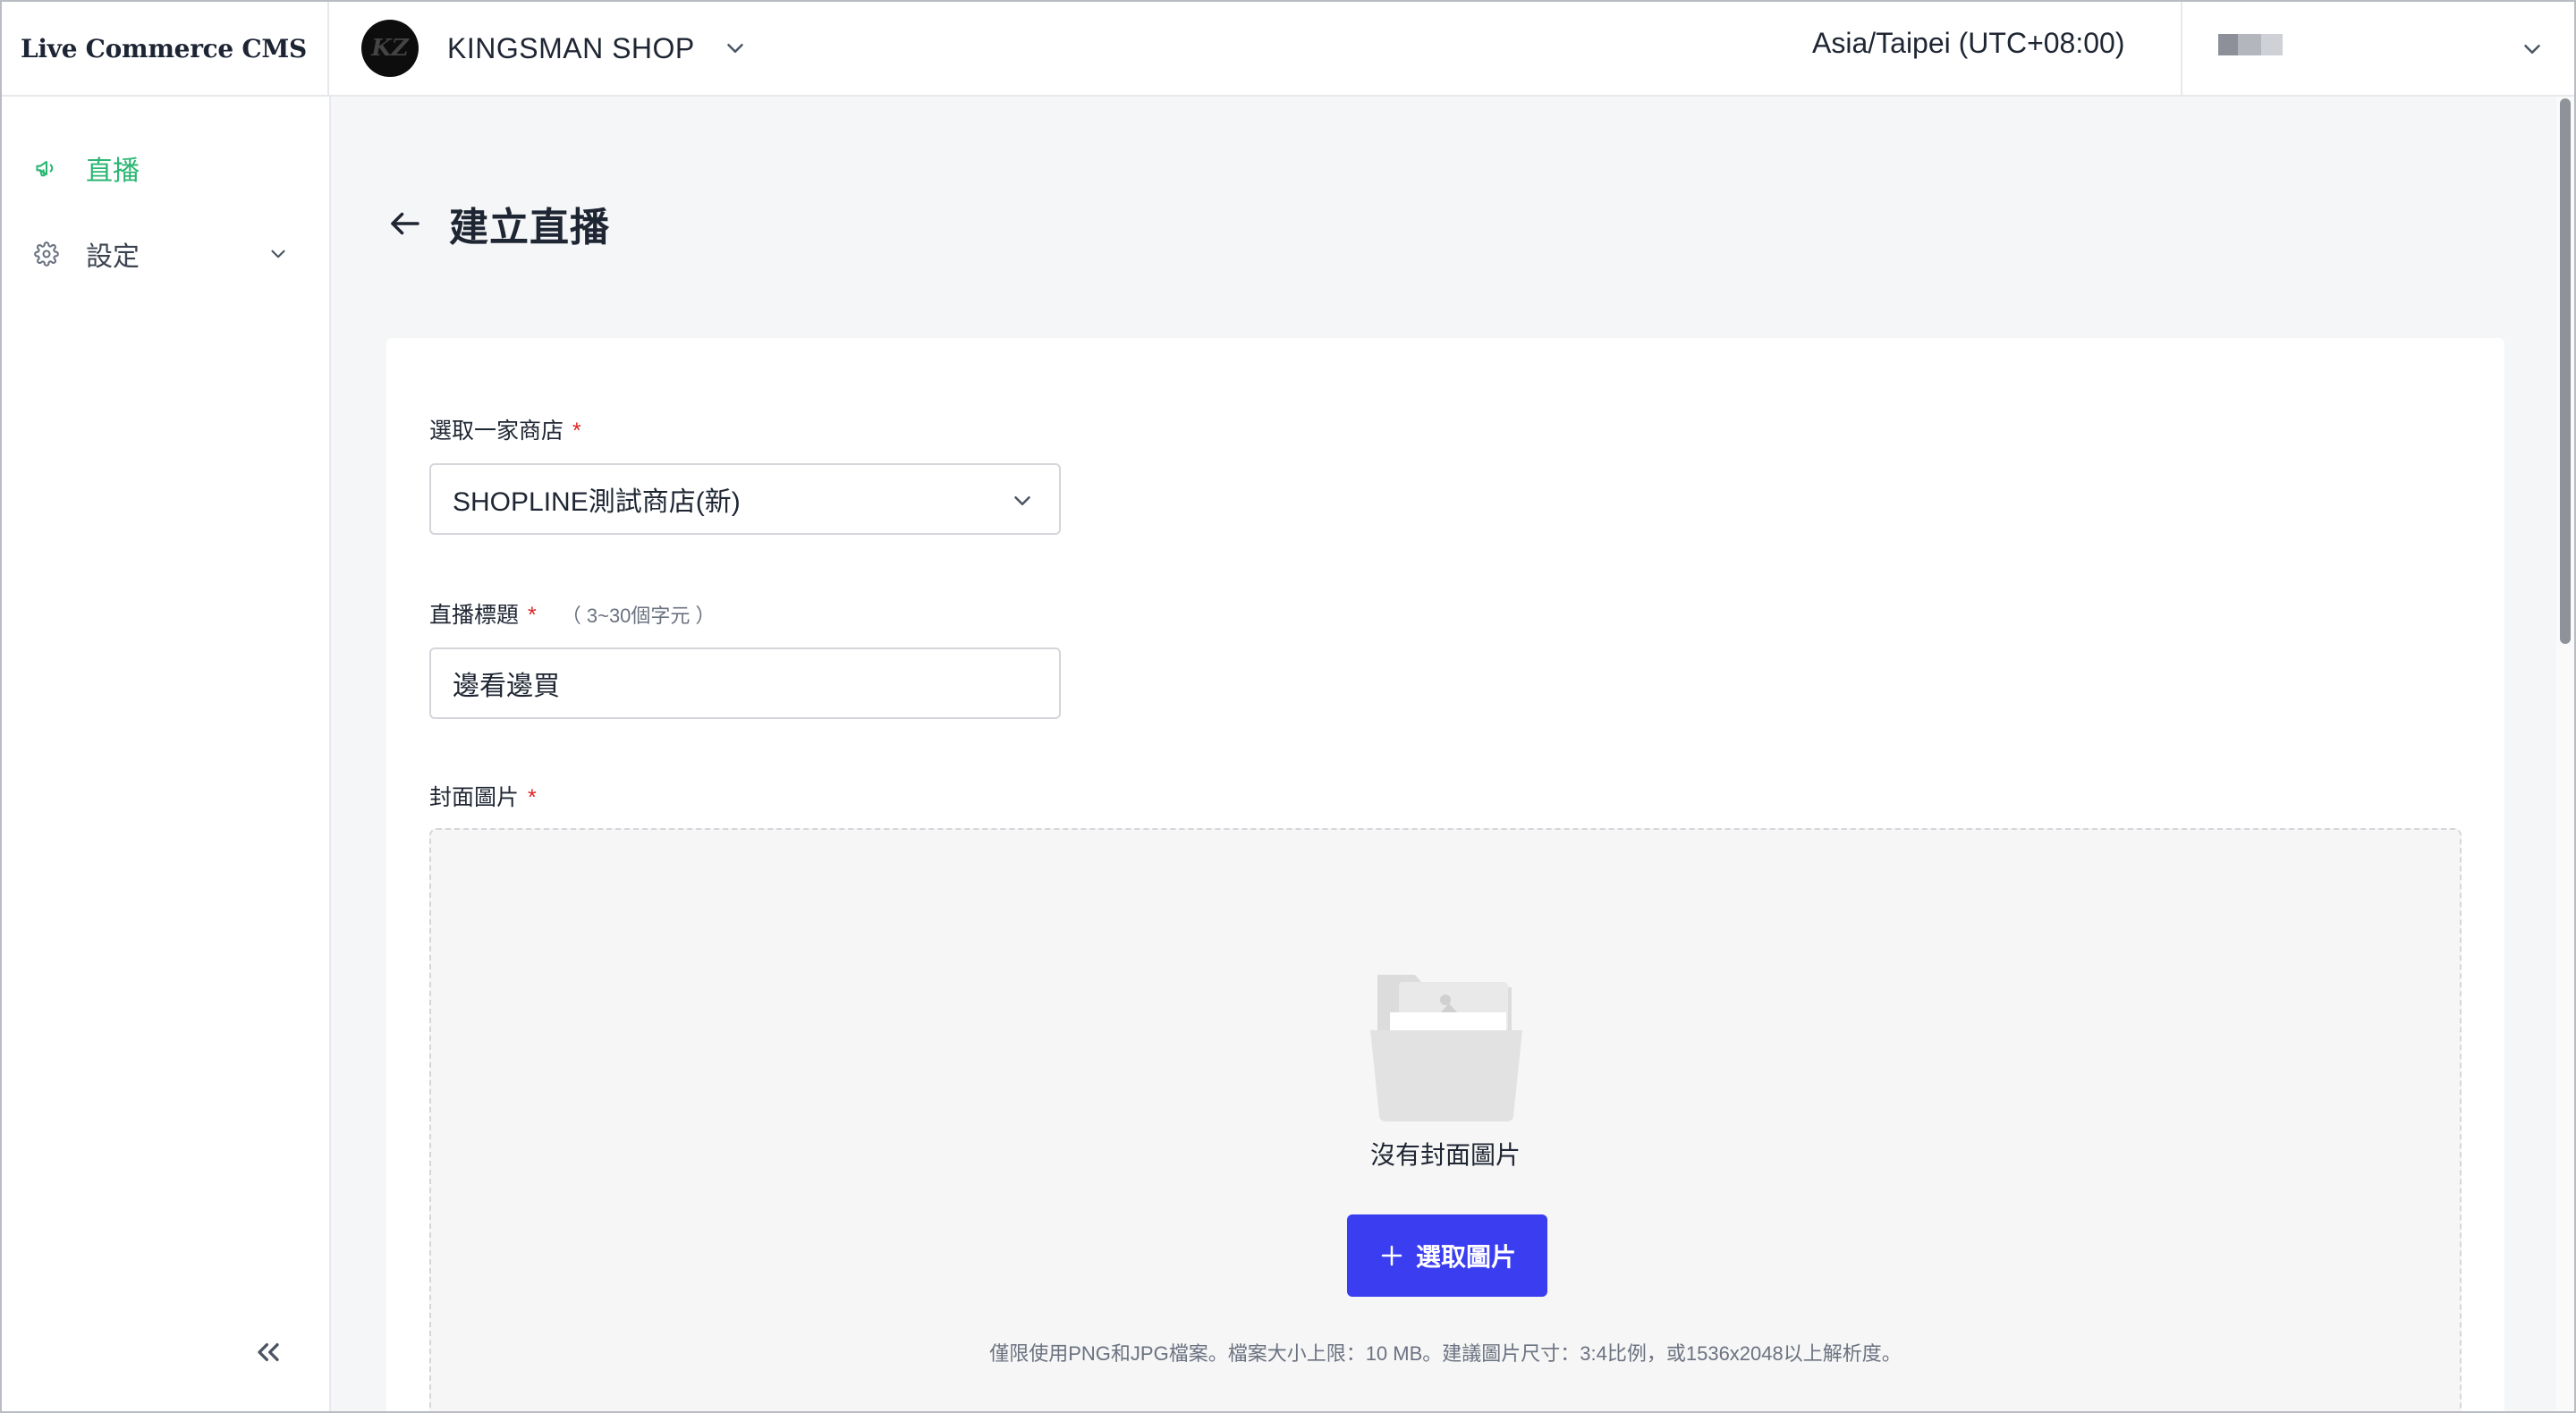 This screenshot has height=1413, width=2576. I want to click on shop-switcher: KZ KINGSMAN SHOP, so click(555, 48).